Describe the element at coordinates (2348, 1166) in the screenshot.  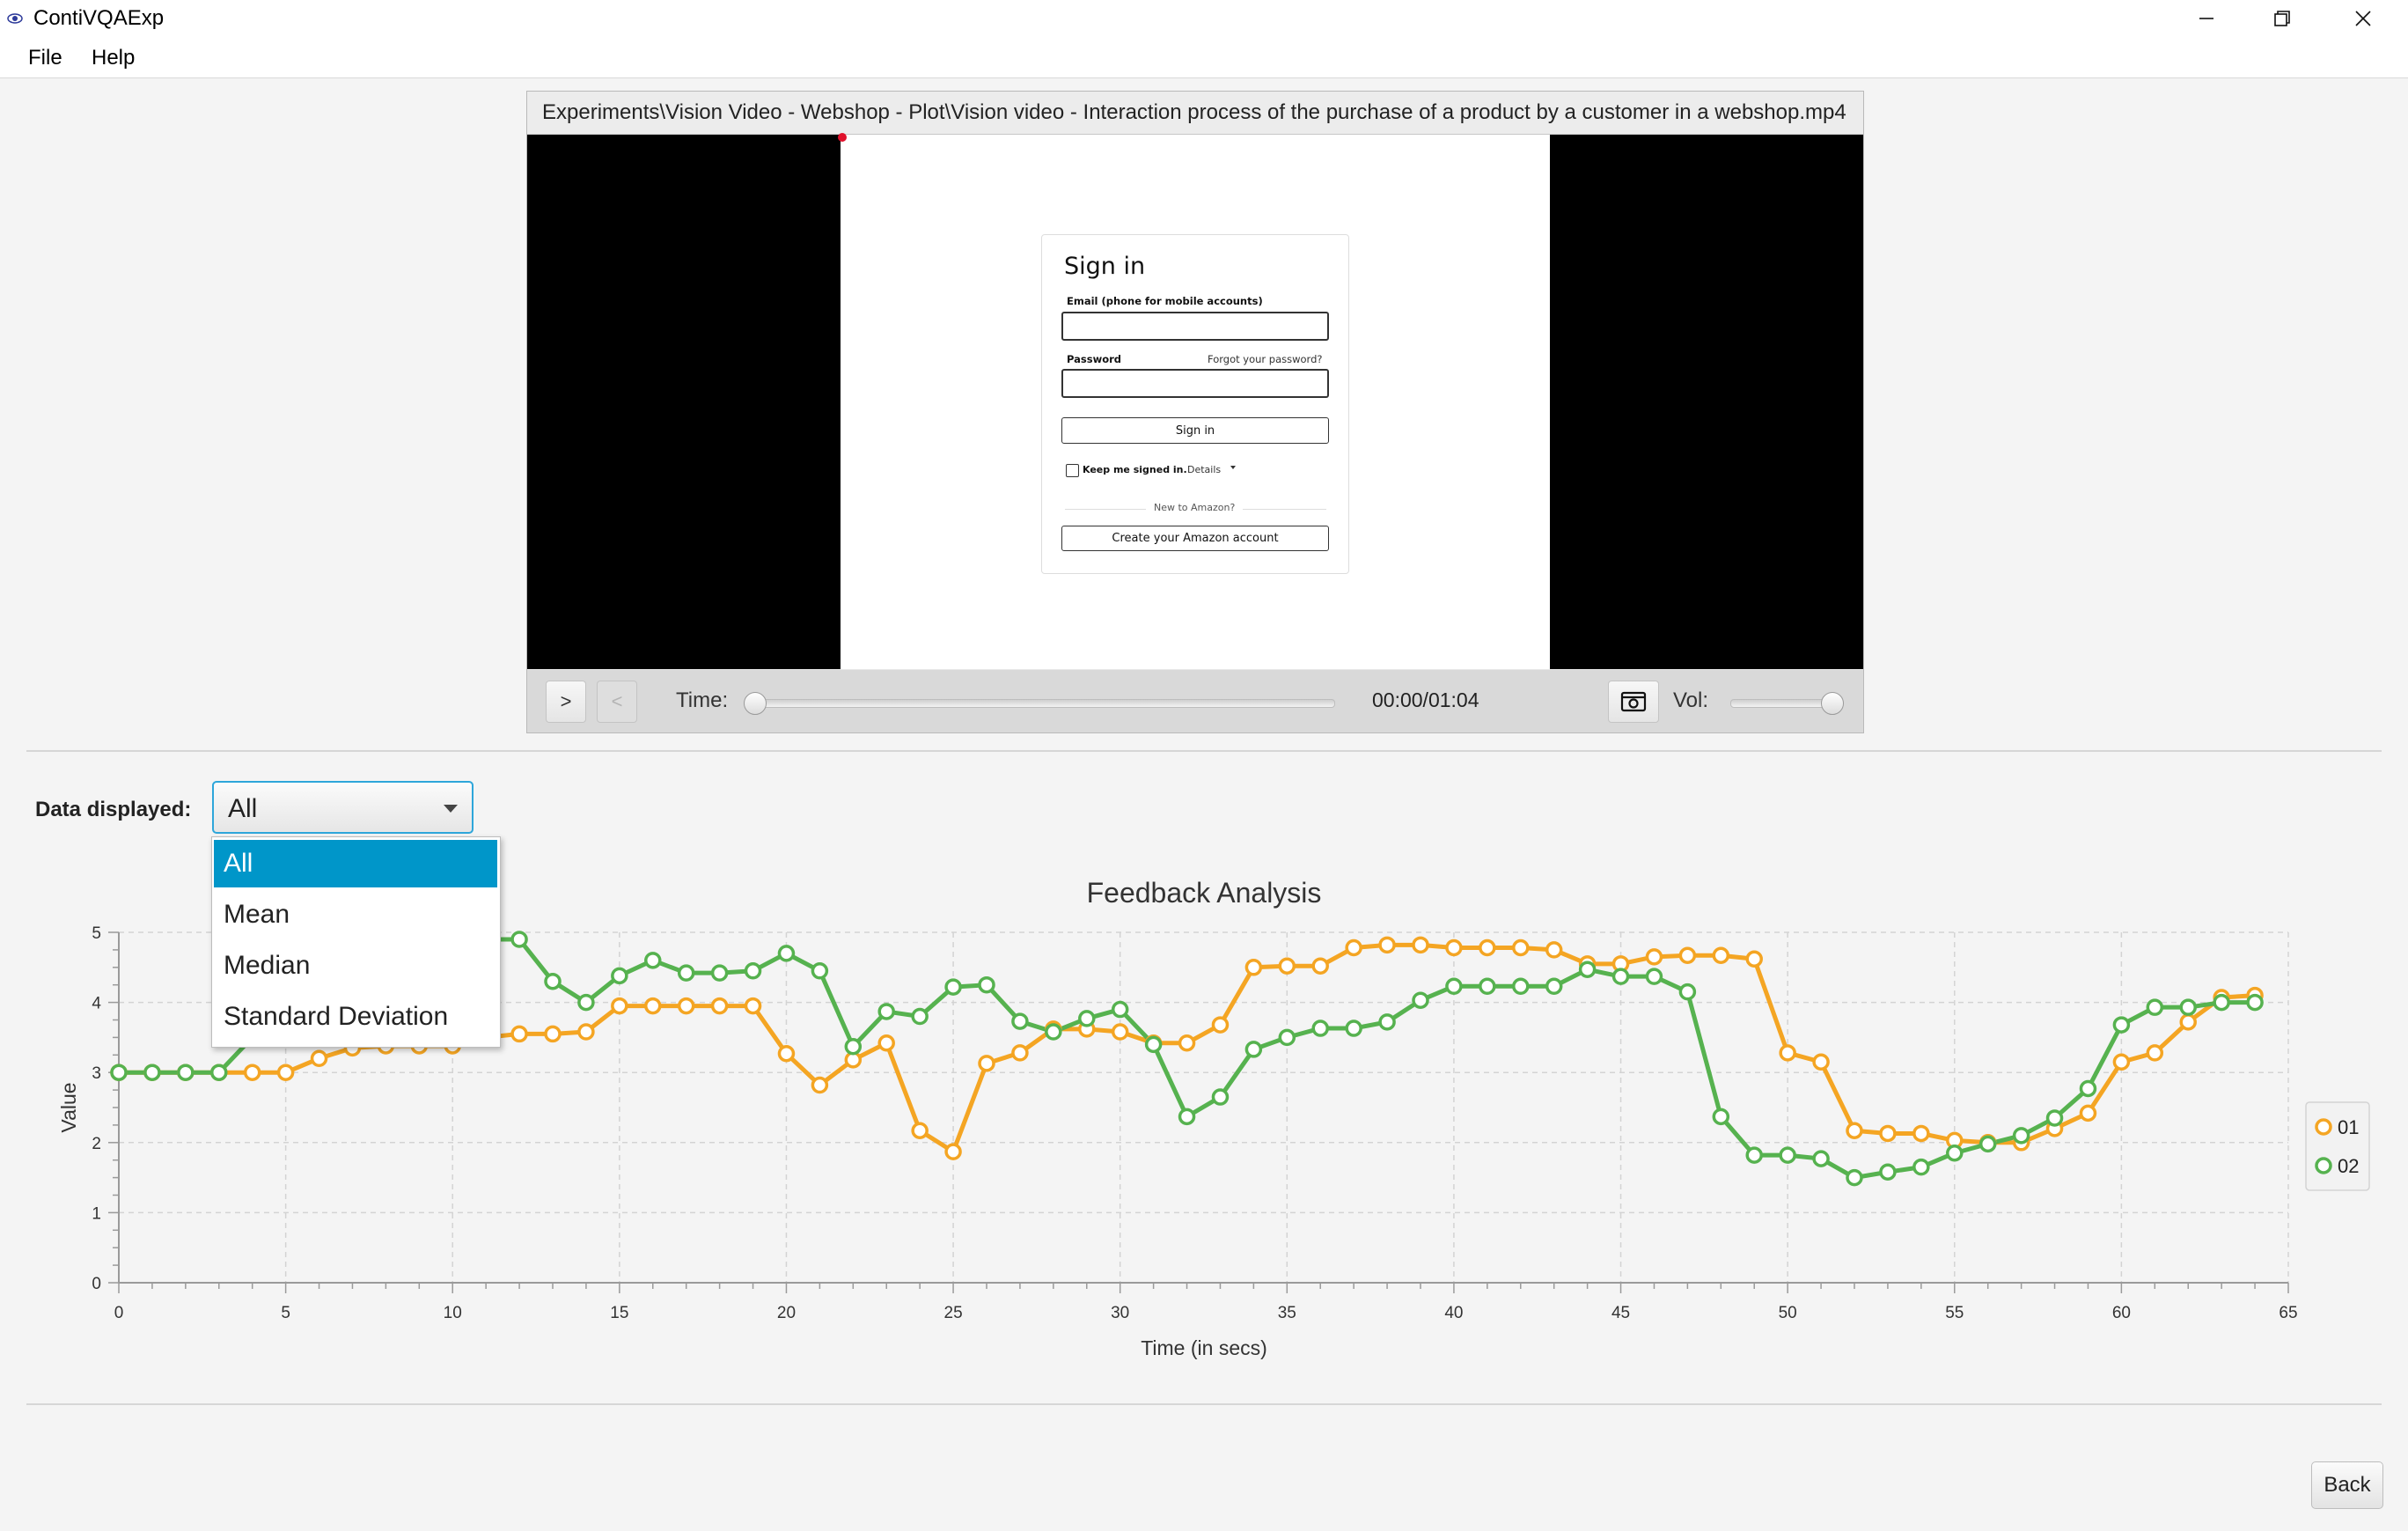
I see `legend-label: 02` at that location.